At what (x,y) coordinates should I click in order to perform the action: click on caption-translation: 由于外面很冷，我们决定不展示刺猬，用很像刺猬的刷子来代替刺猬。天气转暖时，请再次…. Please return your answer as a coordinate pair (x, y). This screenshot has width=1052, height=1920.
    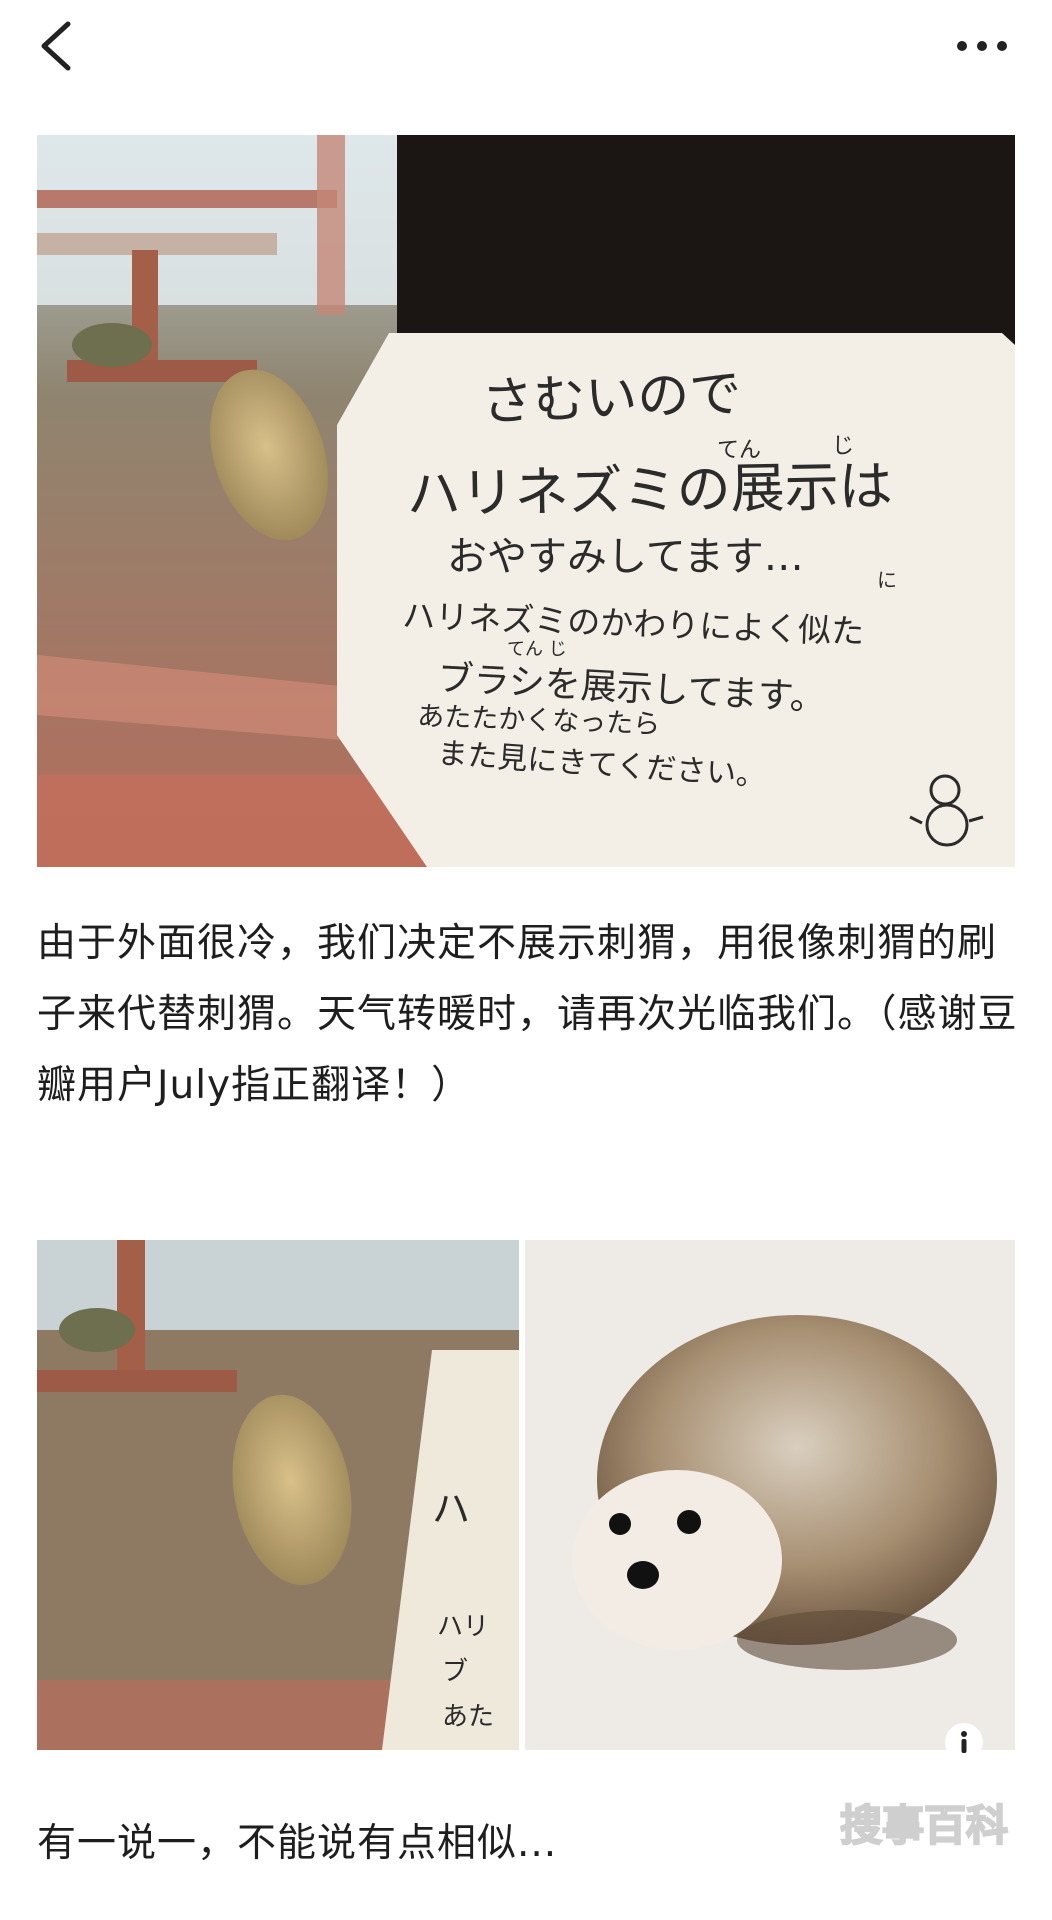
    Looking at the image, I should click on (527, 1014).